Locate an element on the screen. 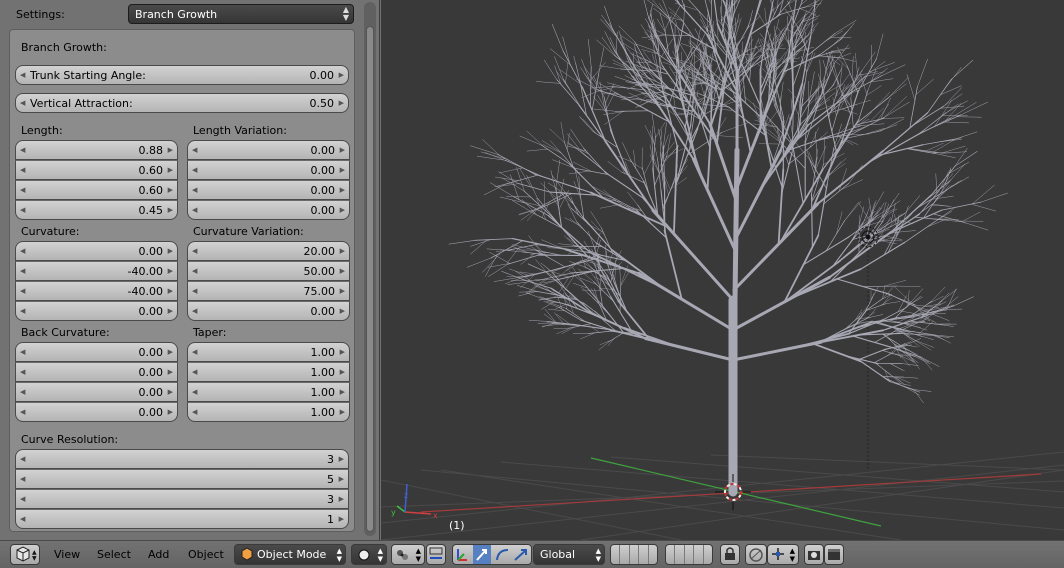 The width and height of the screenshot is (1064, 568). panel-scrollbar-thumb is located at coordinates (370, 279).